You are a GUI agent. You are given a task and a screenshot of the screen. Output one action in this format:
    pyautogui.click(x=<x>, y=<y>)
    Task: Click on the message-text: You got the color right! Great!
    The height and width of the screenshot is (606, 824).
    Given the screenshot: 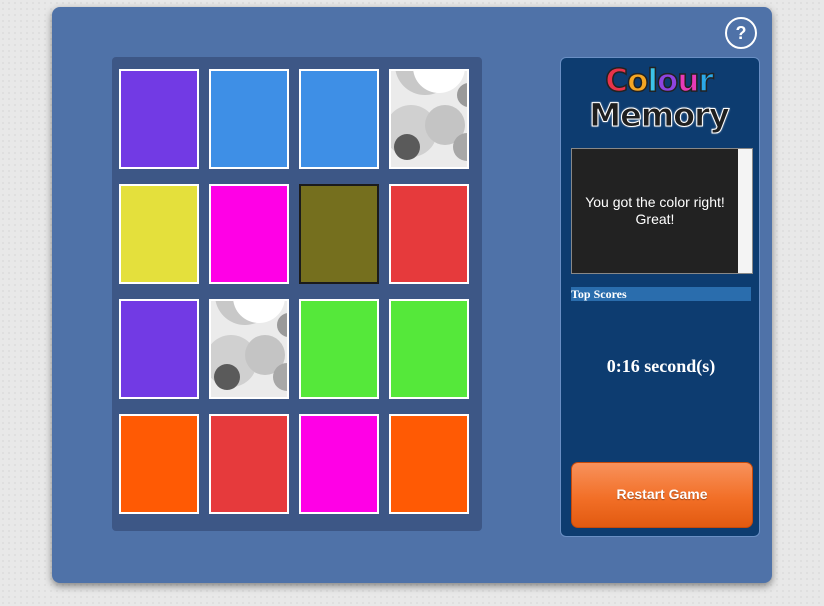 What is the action you would take?
    pyautogui.click(x=655, y=210)
    